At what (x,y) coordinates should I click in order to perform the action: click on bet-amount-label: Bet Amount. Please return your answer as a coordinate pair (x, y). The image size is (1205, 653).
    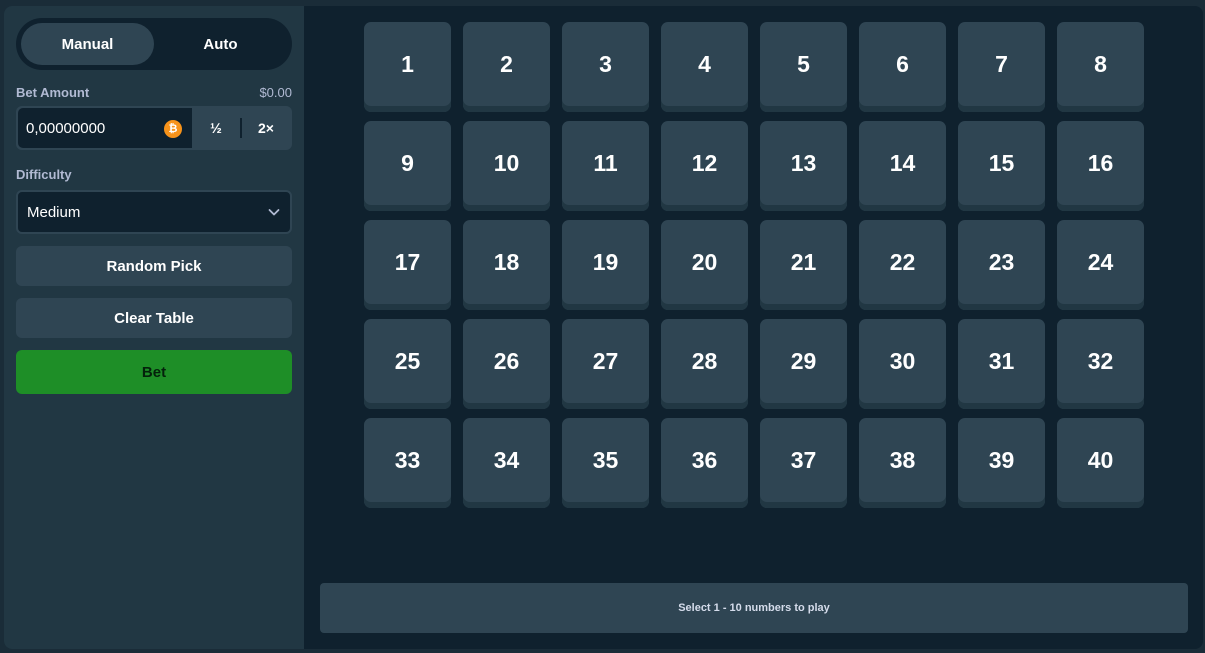
    Looking at the image, I should click on (53, 92).